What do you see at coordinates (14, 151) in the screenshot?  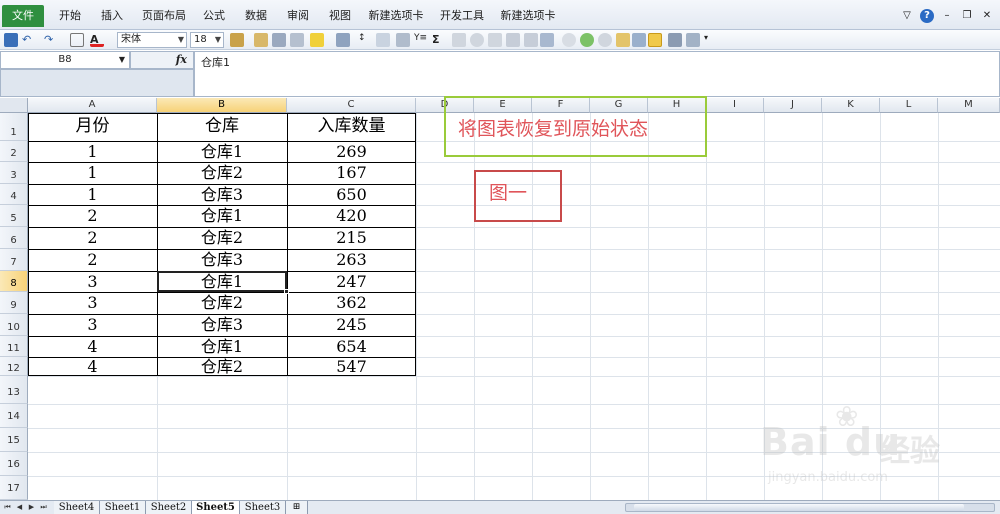 I see `row-header-2: 2` at bounding box center [14, 151].